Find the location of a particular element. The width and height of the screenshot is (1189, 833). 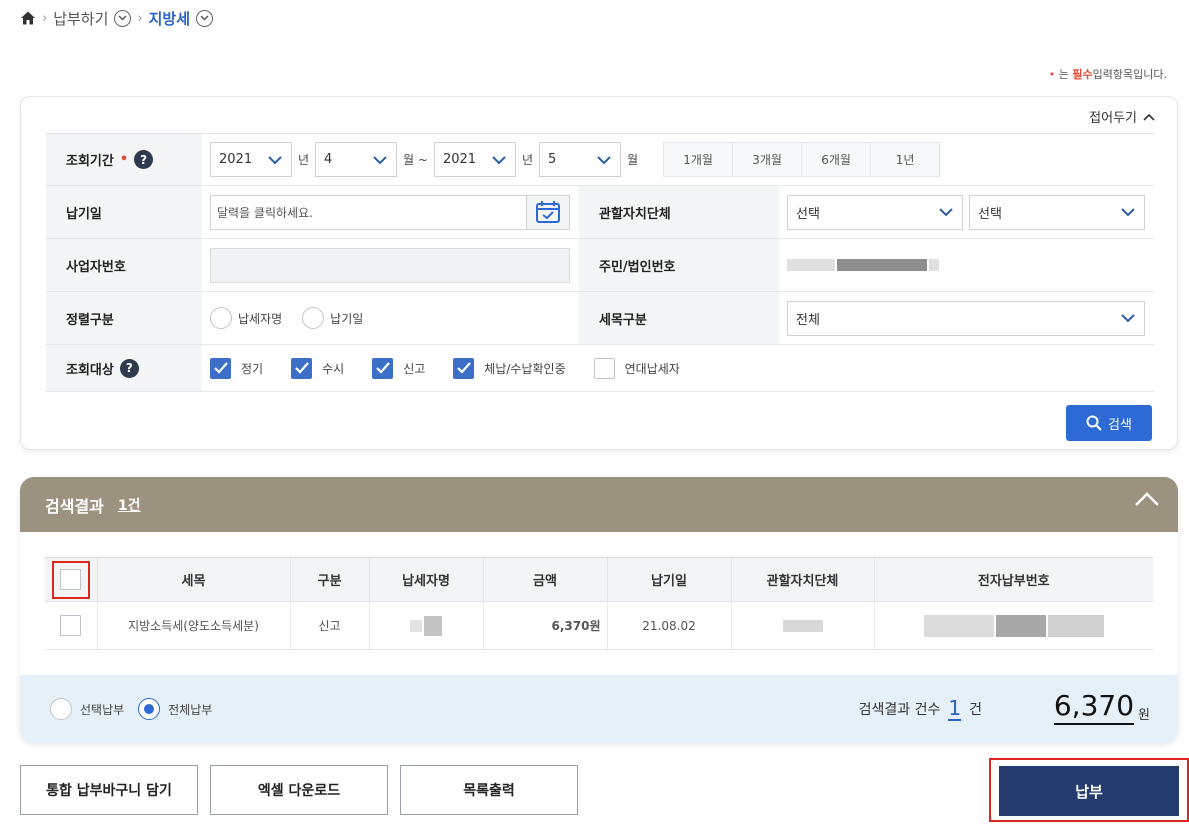

jurisdiction-city-select: 선택 is located at coordinates (1057, 212).